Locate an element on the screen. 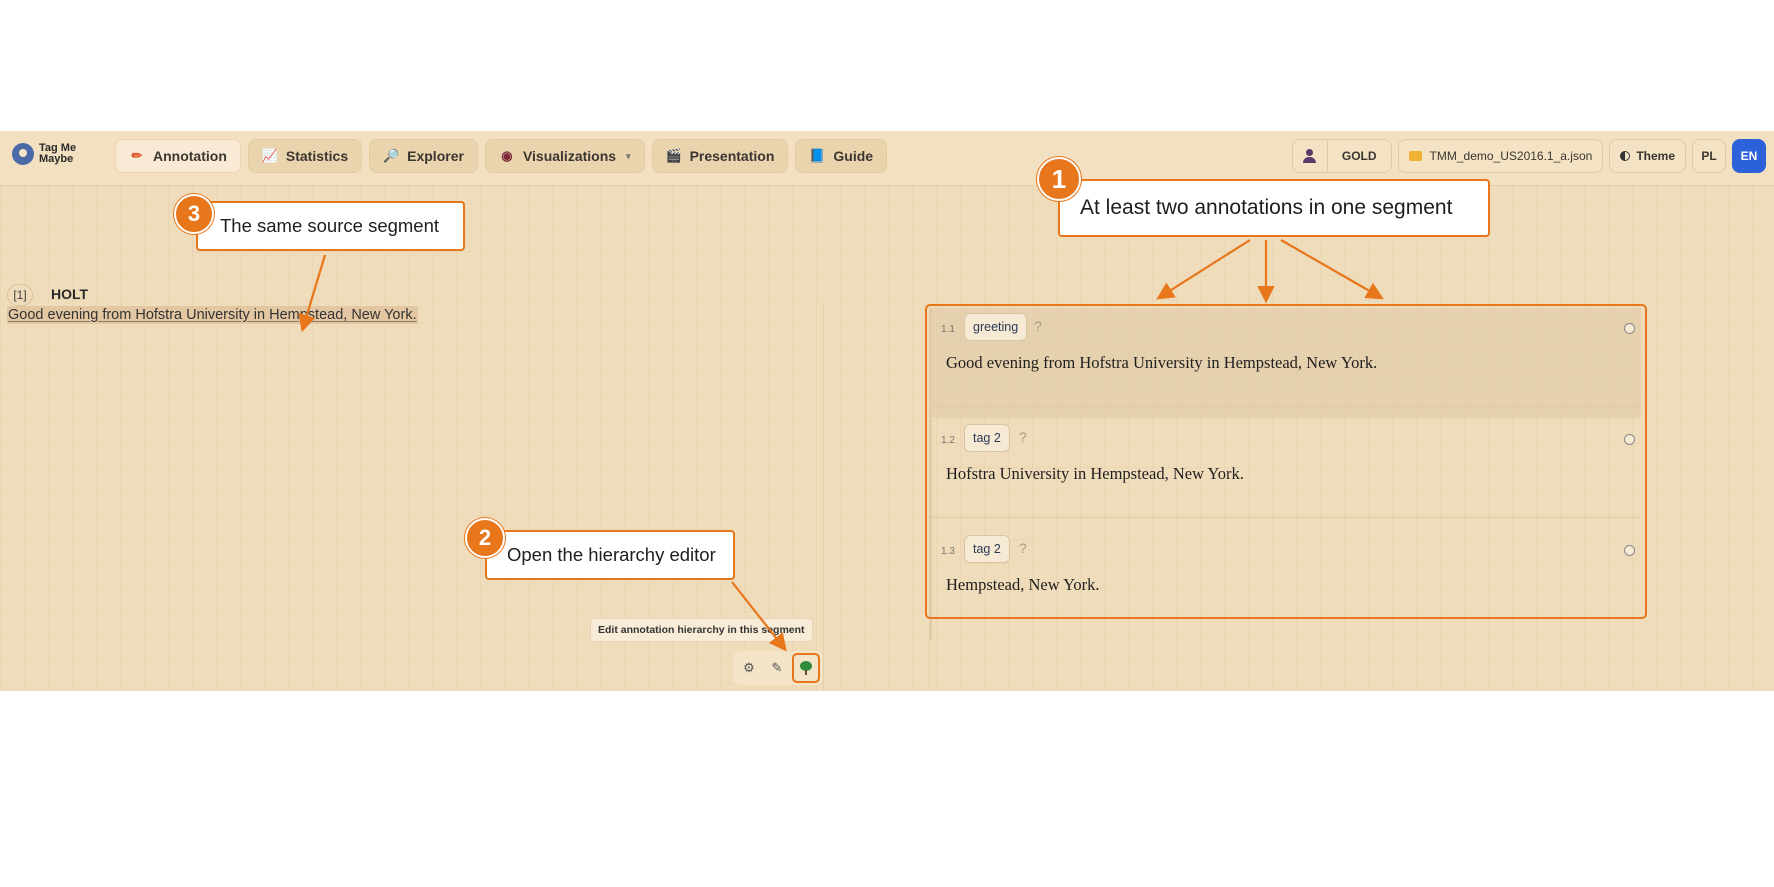  callout-badge-3: 3 is located at coordinates (194, 214).